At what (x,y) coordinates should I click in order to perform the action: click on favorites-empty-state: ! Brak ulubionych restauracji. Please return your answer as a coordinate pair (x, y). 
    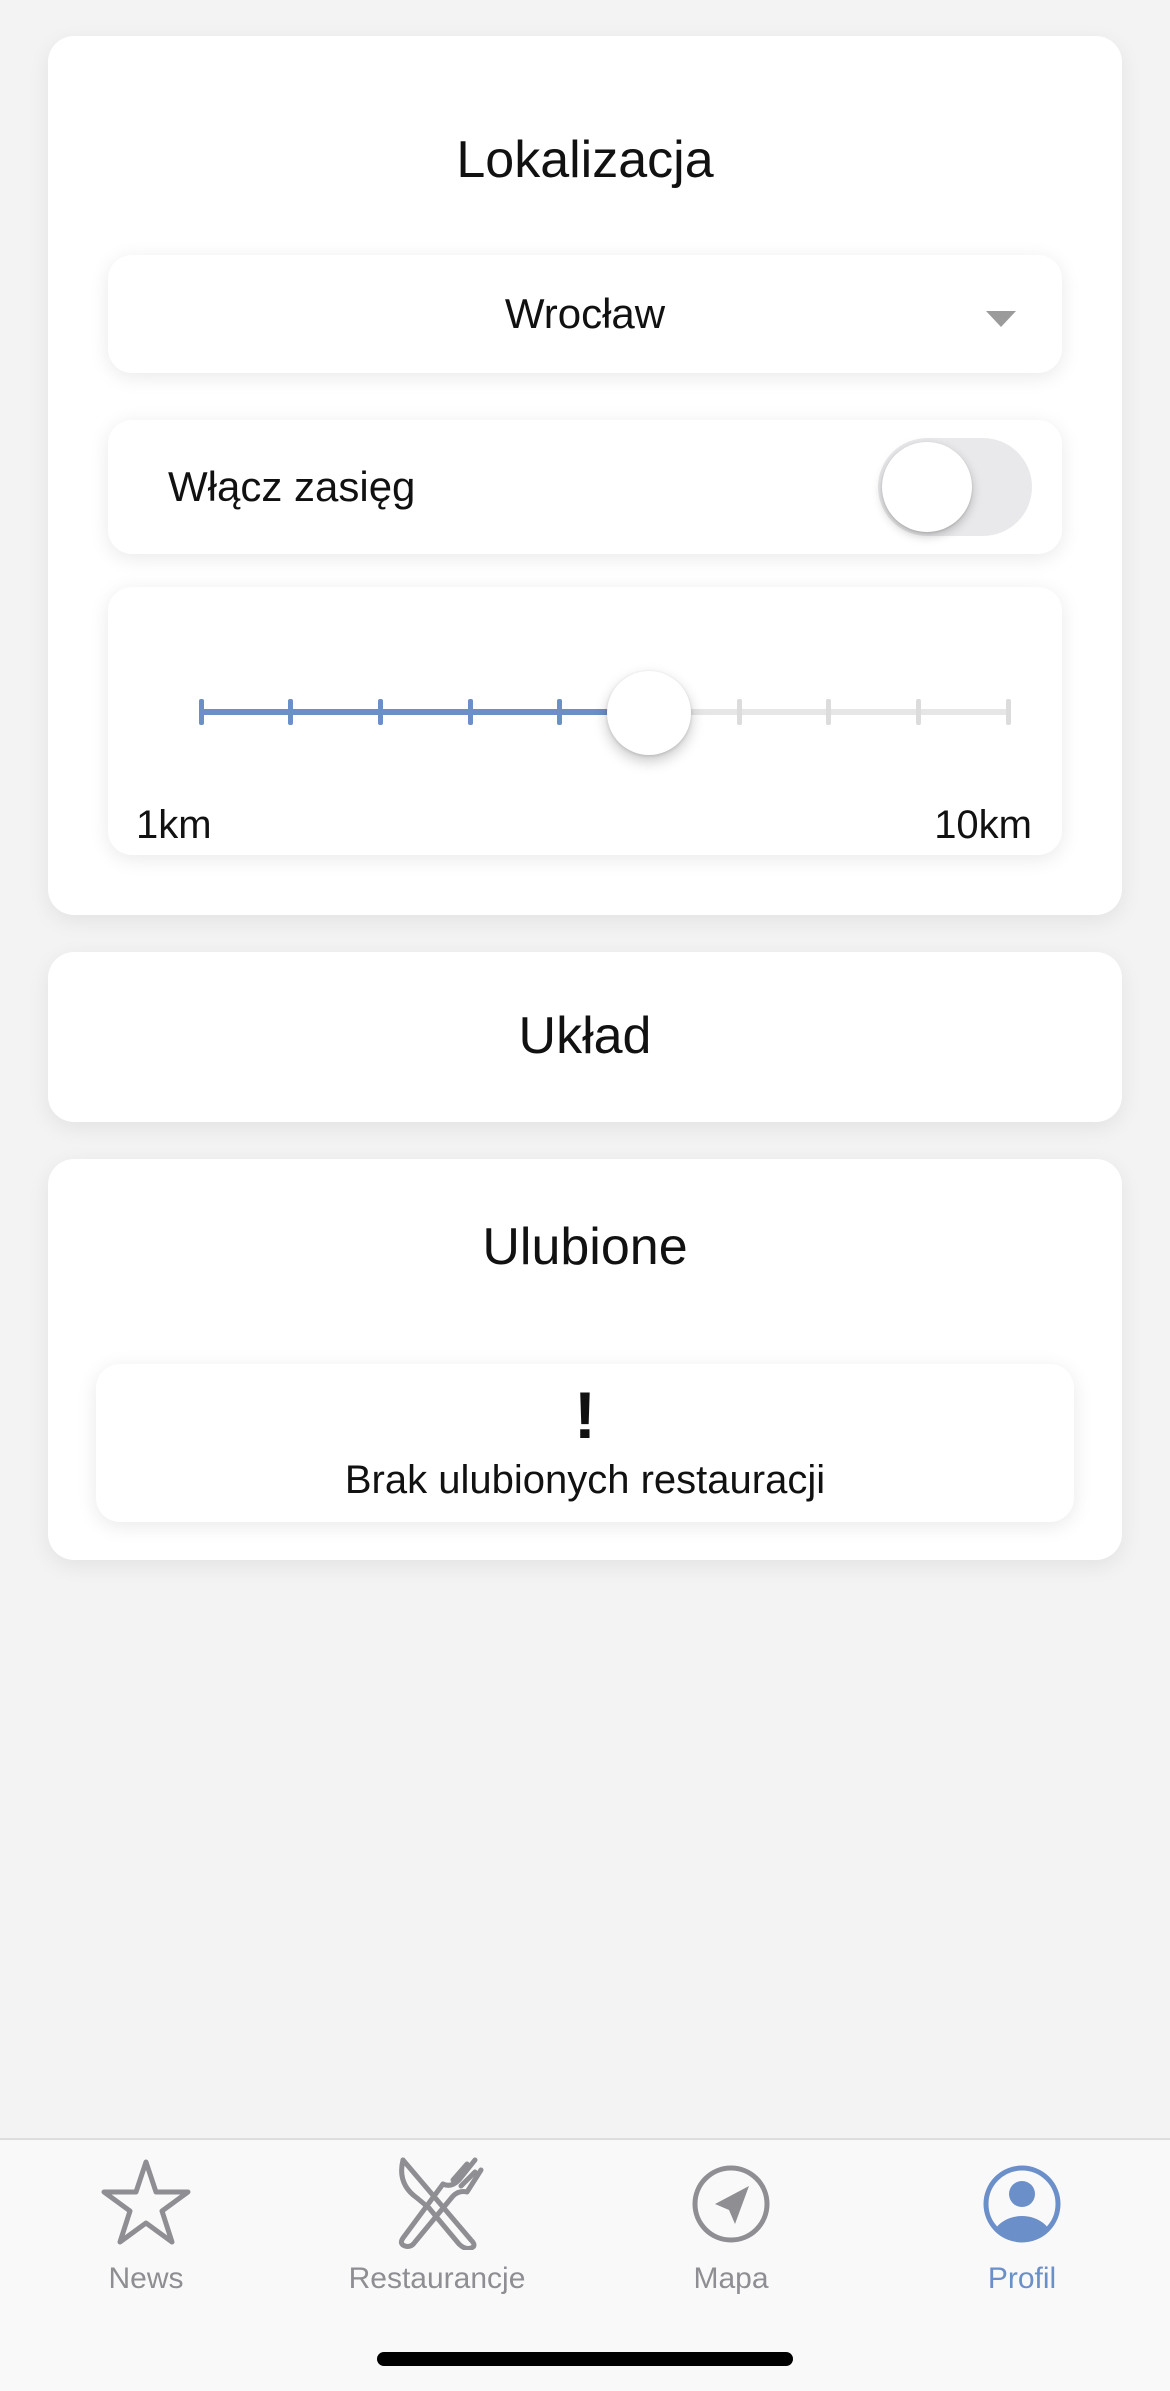
    Looking at the image, I should click on (585, 1443).